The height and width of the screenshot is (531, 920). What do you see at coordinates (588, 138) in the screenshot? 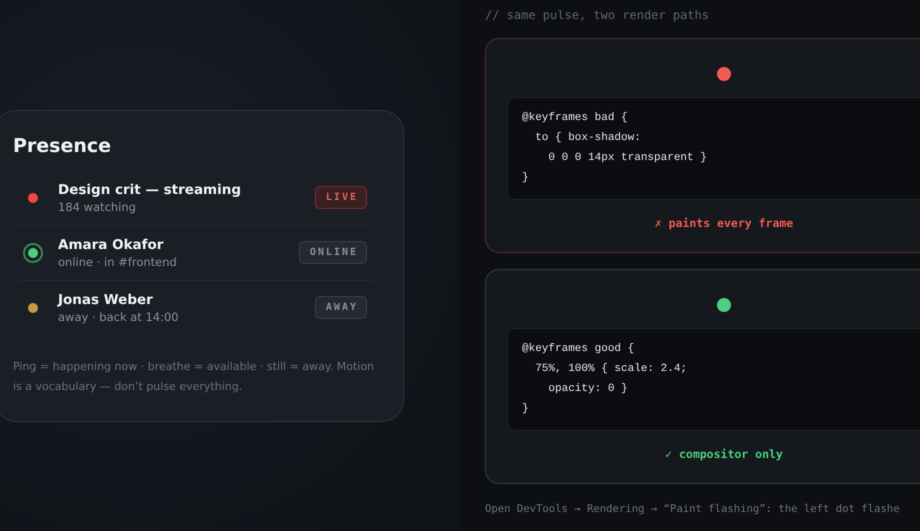
I see `code-line: to { box-shadow:` at bounding box center [588, 138].